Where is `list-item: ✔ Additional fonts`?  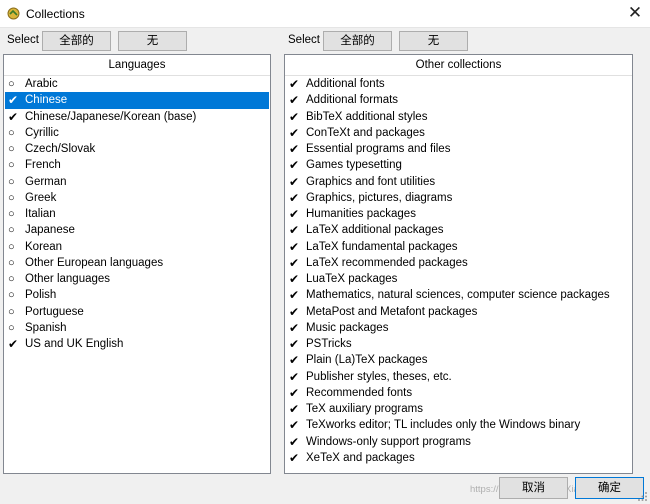
list-item: ✔ Additional fonts is located at coordinates (458, 84).